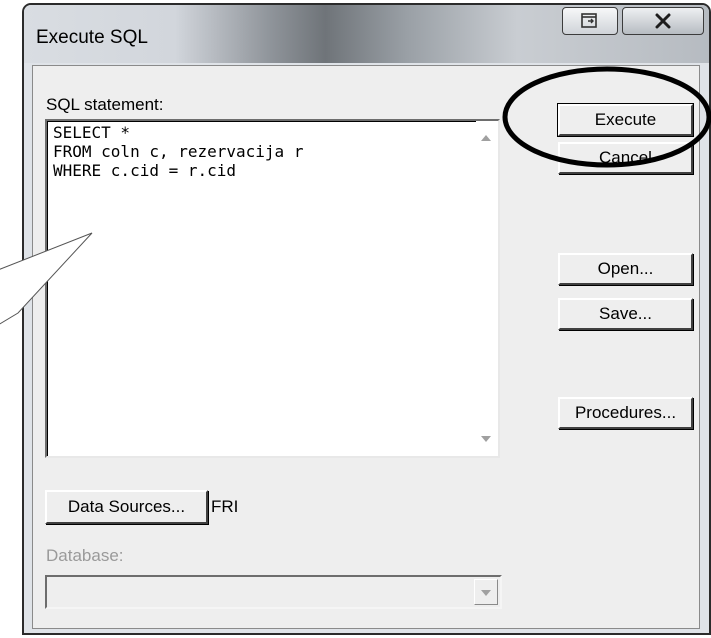 The height and width of the screenshot is (638, 711). What do you see at coordinates (92, 37) in the screenshot?
I see `window-title: Execute SQL` at bounding box center [92, 37].